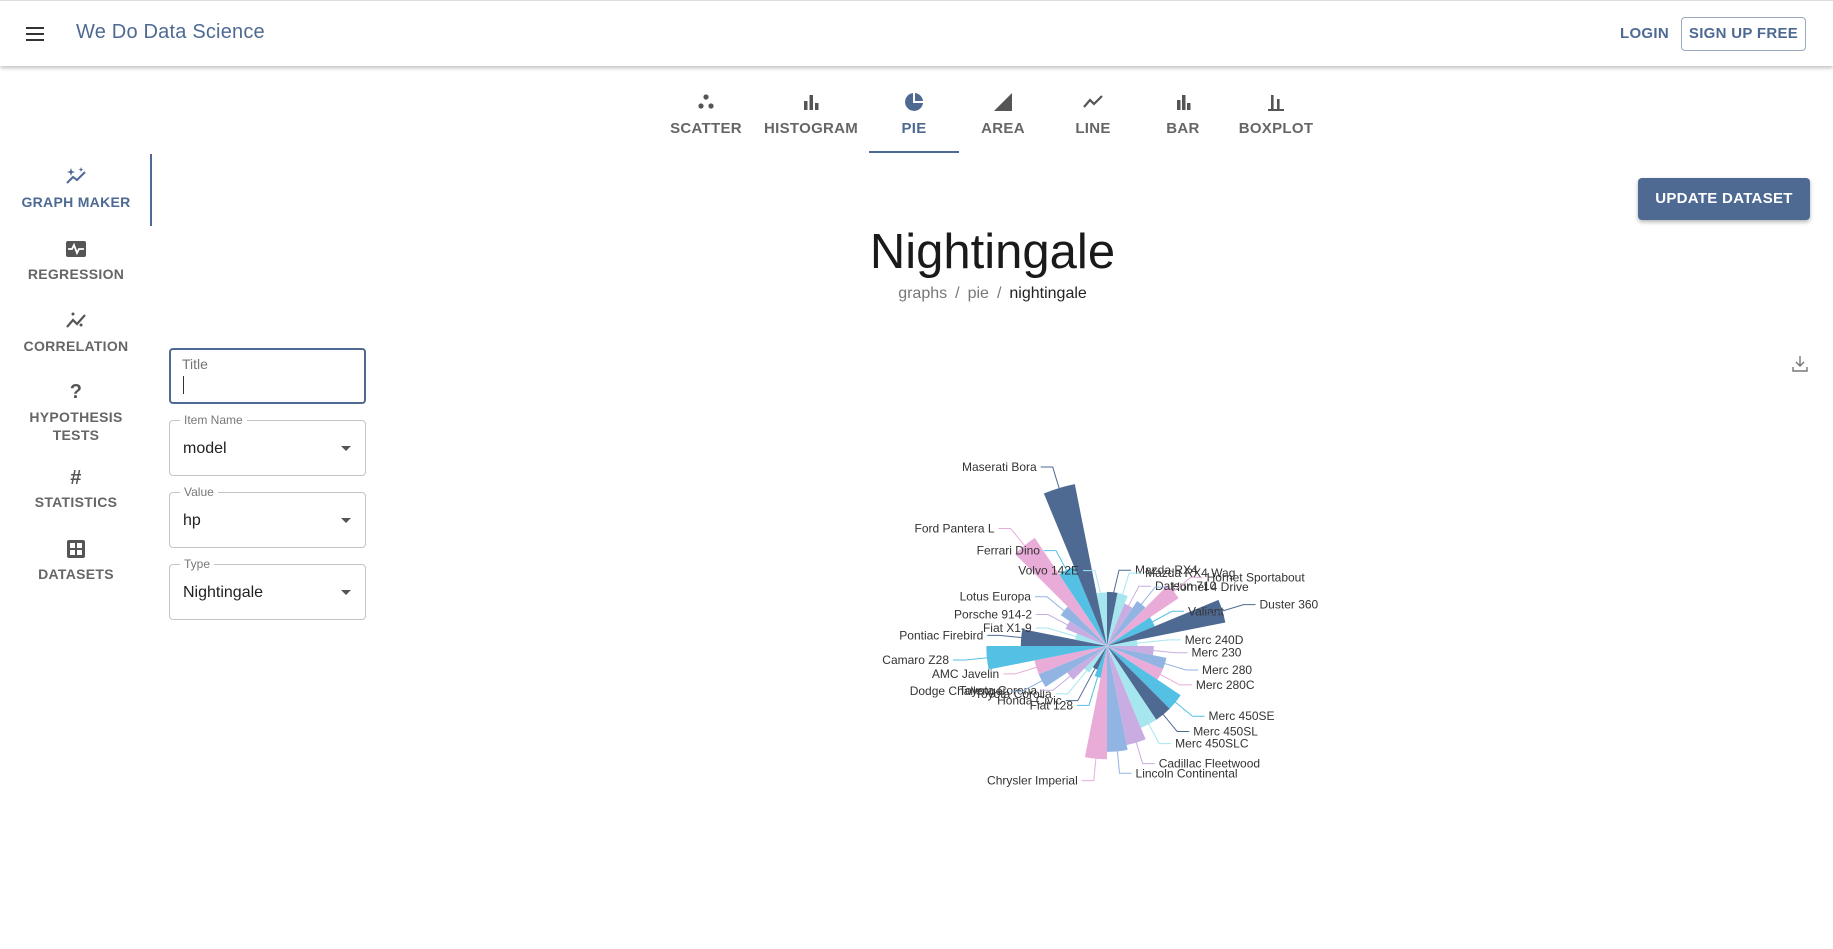 The height and width of the screenshot is (949, 1833). I want to click on page-title: Nightingale, so click(992, 252).